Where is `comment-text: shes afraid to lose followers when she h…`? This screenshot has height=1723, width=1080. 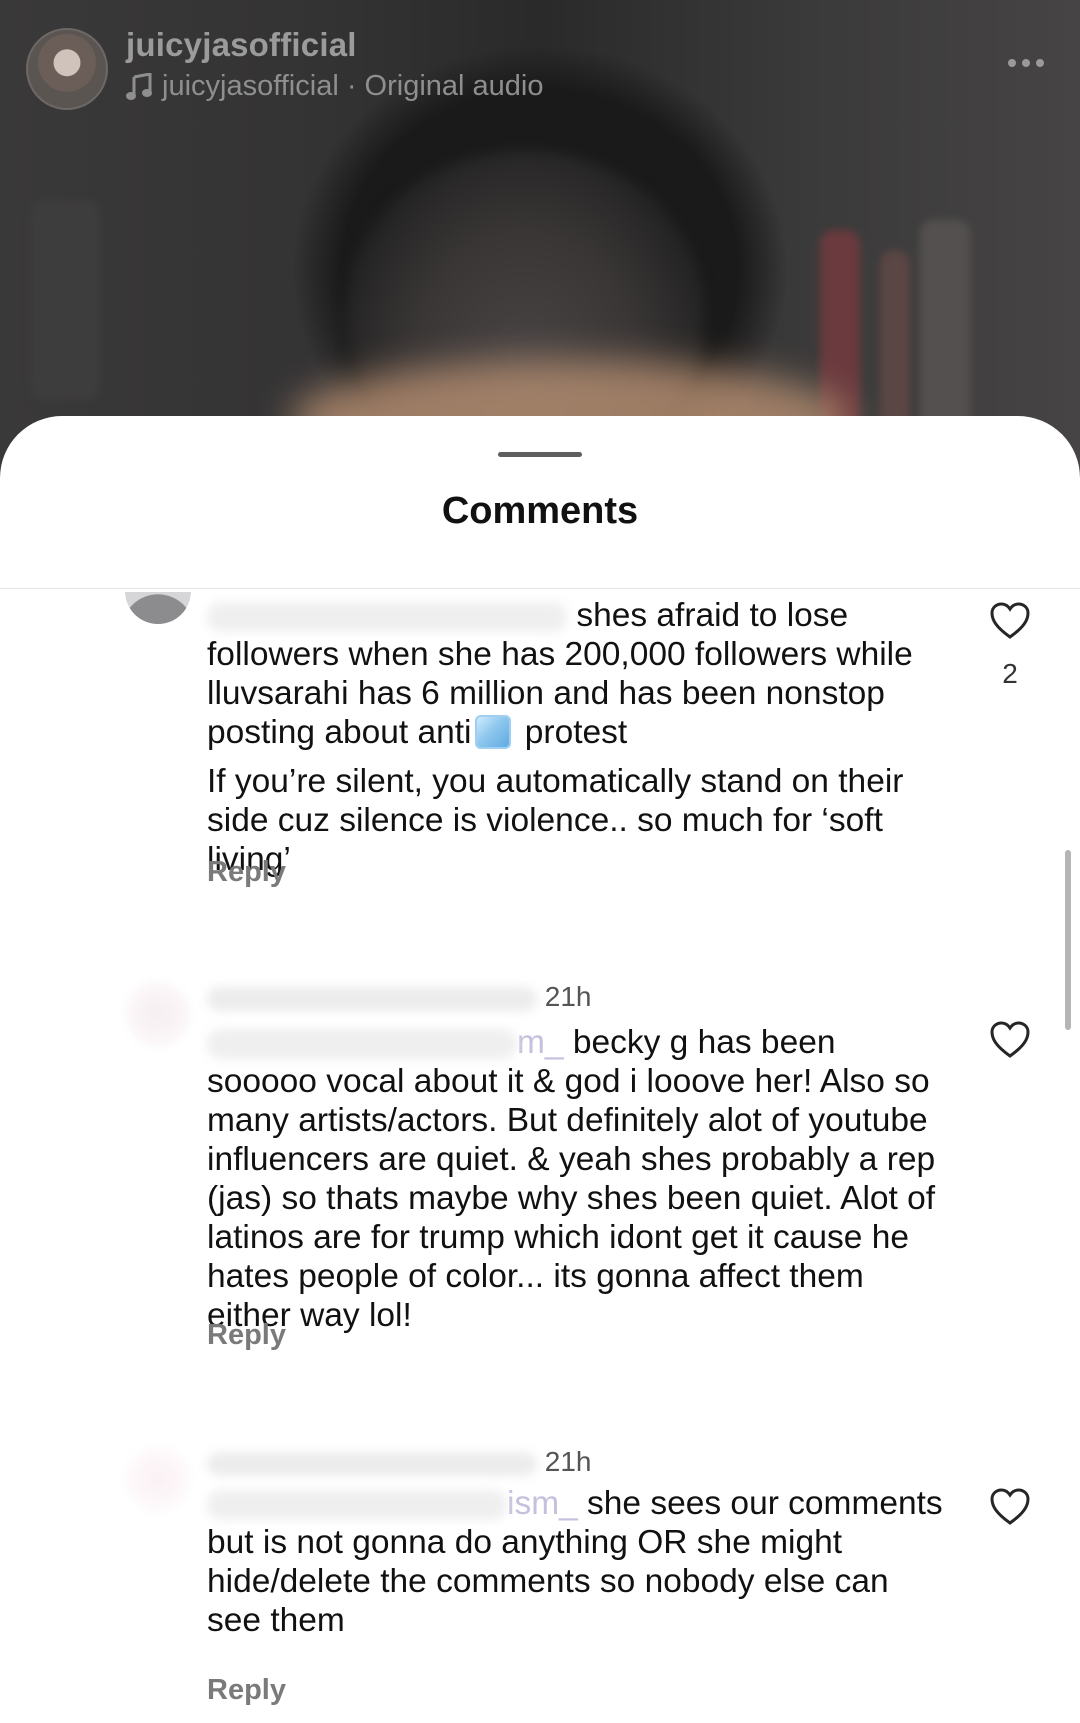 comment-text: shes afraid to lose followers when she h… is located at coordinates (577, 742).